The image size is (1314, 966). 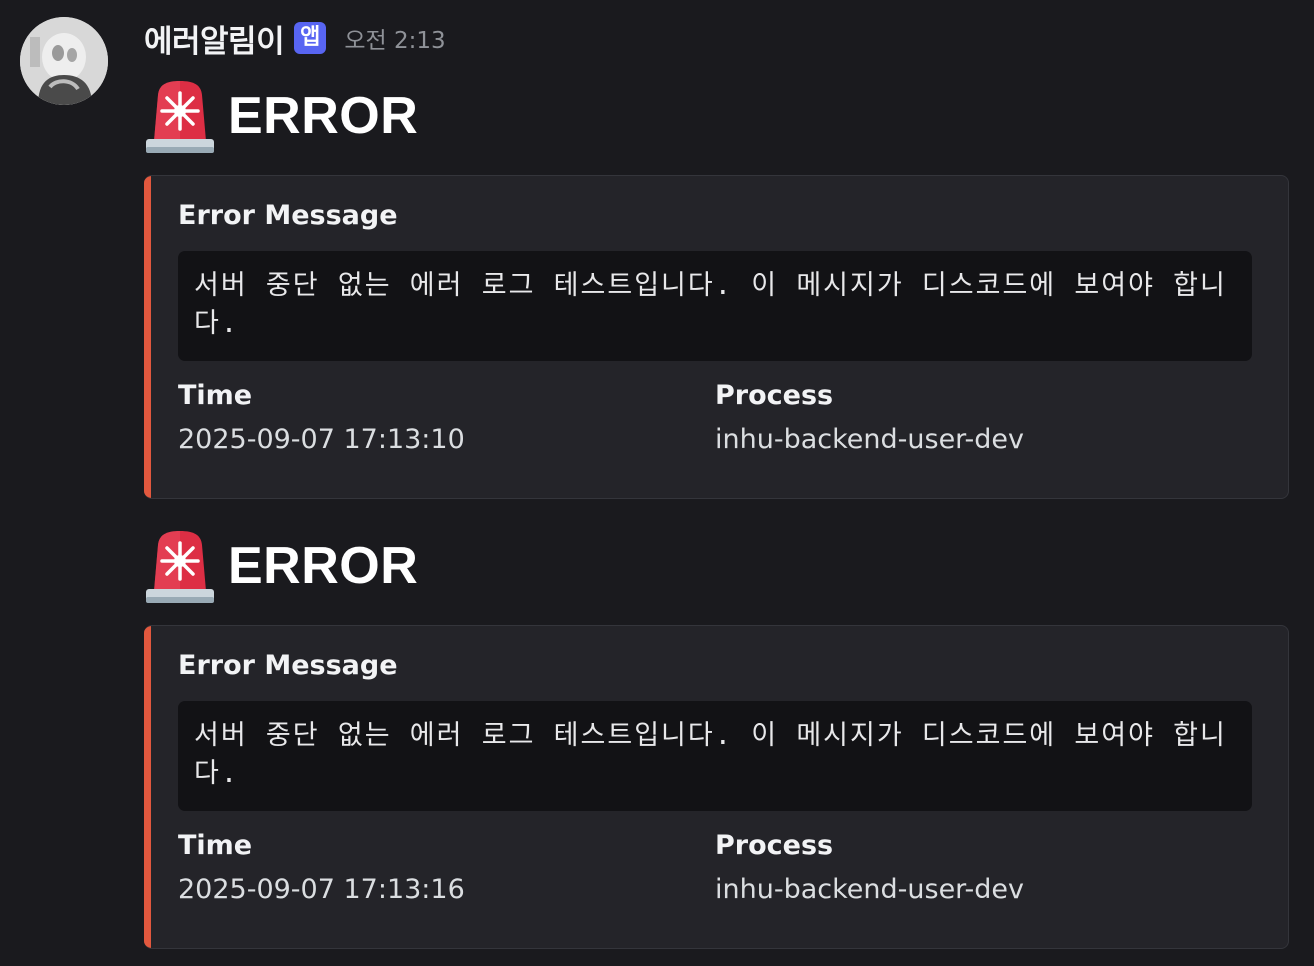 I want to click on avatar, so click(x=64, y=61).